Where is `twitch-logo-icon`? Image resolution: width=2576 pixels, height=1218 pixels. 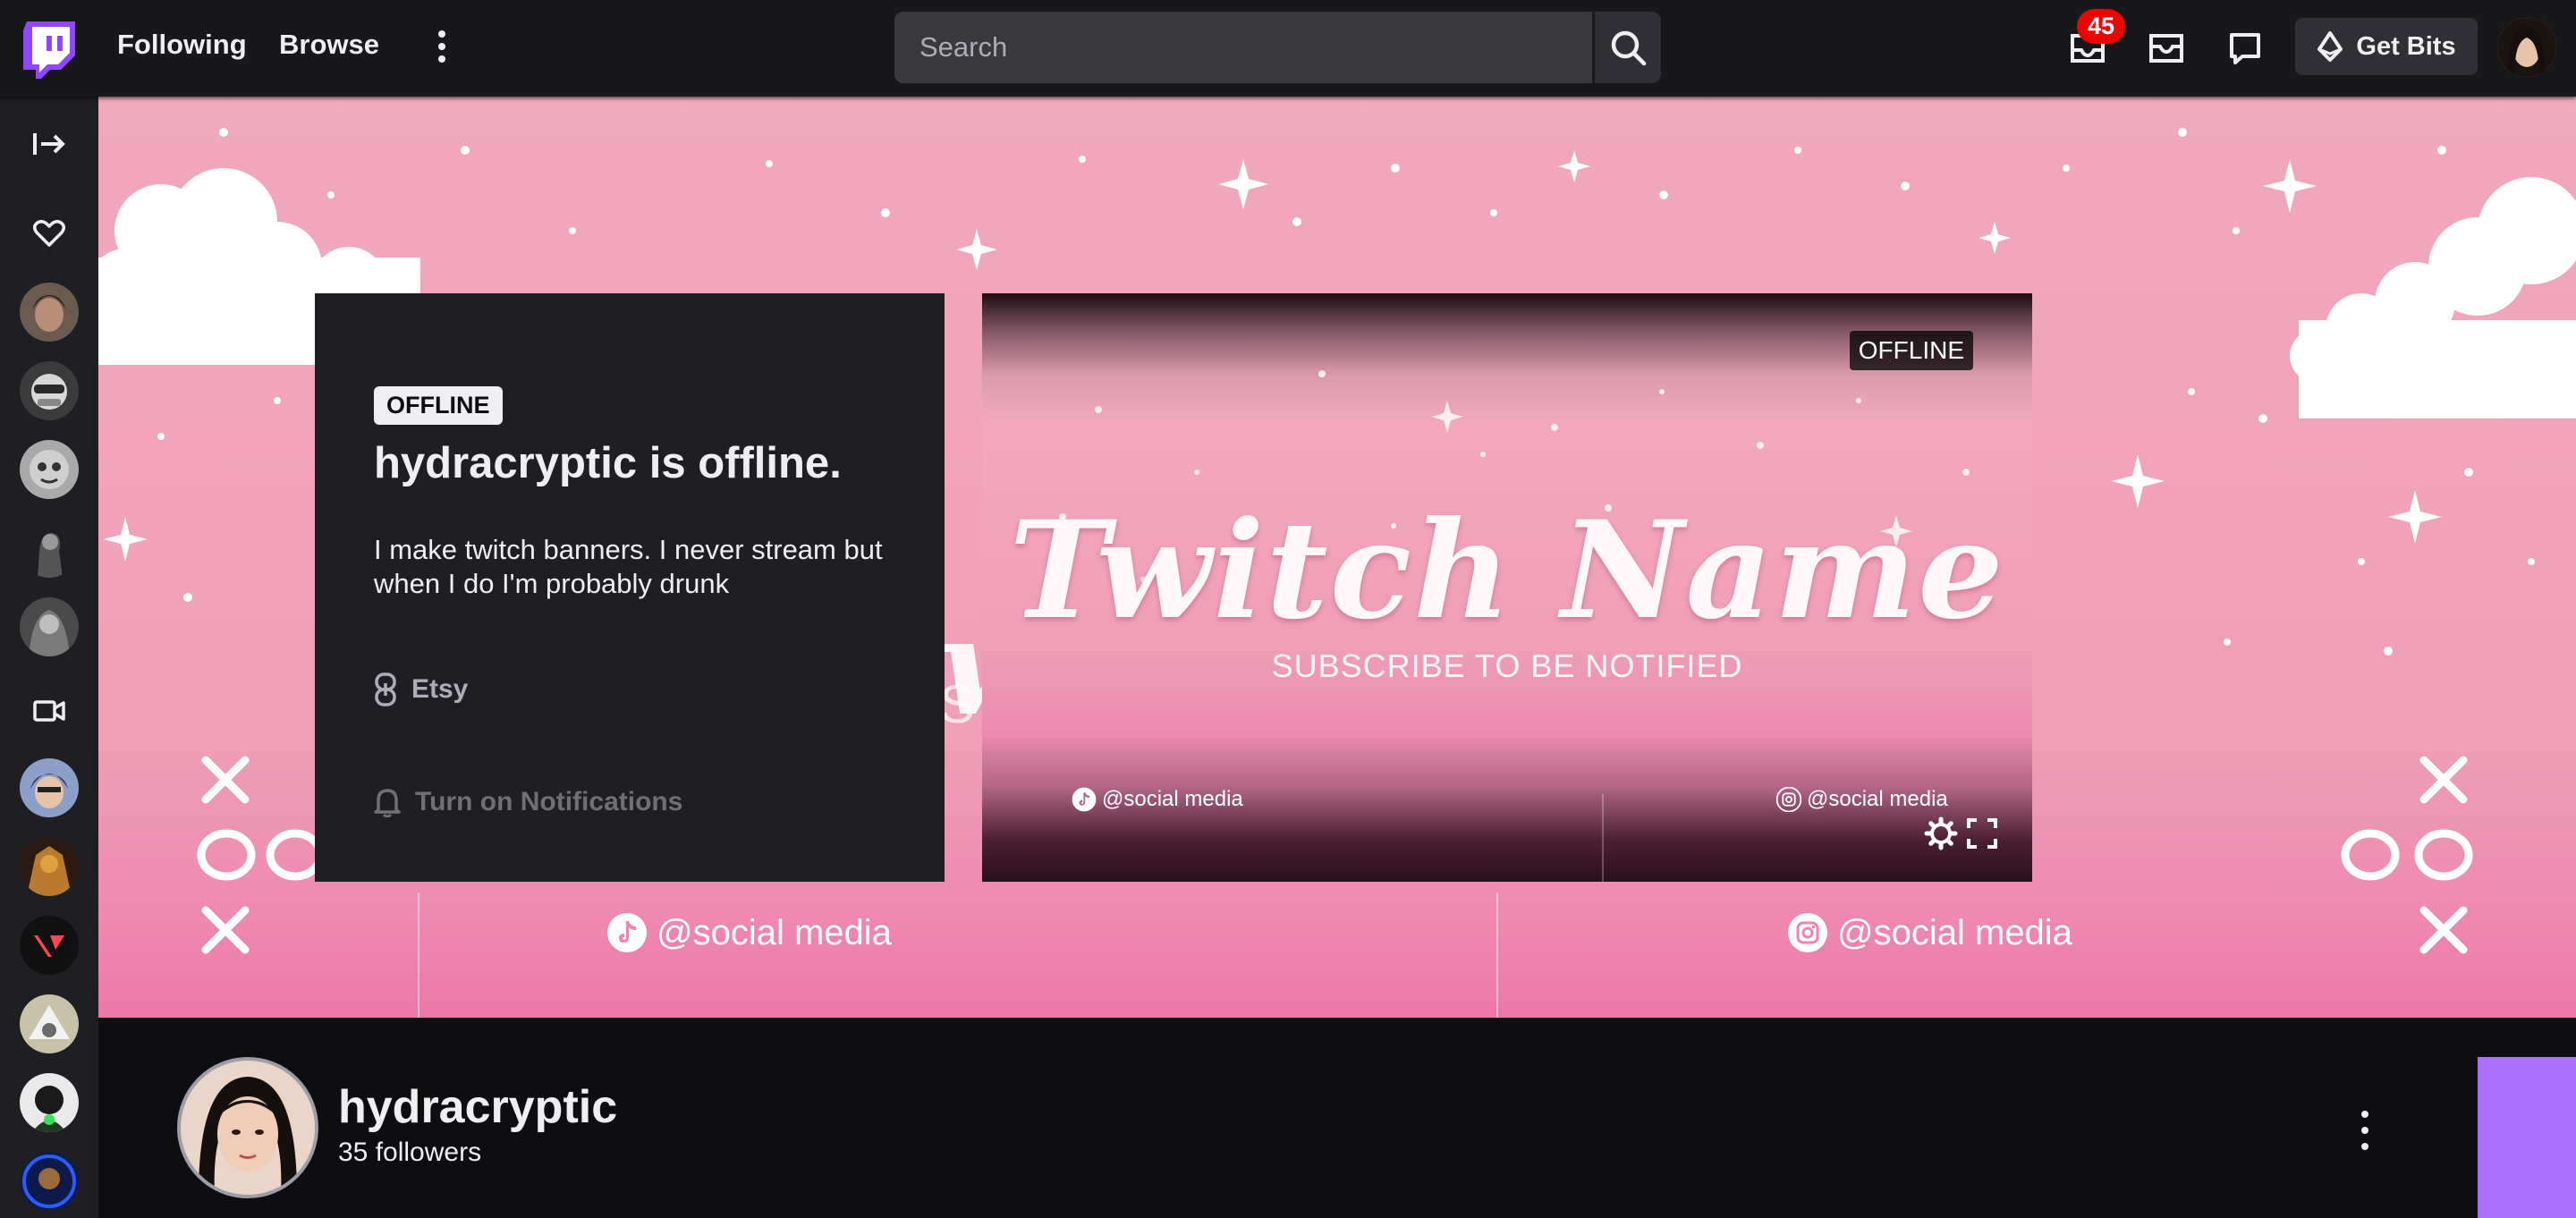
twitch-logo-icon is located at coordinates (49, 50).